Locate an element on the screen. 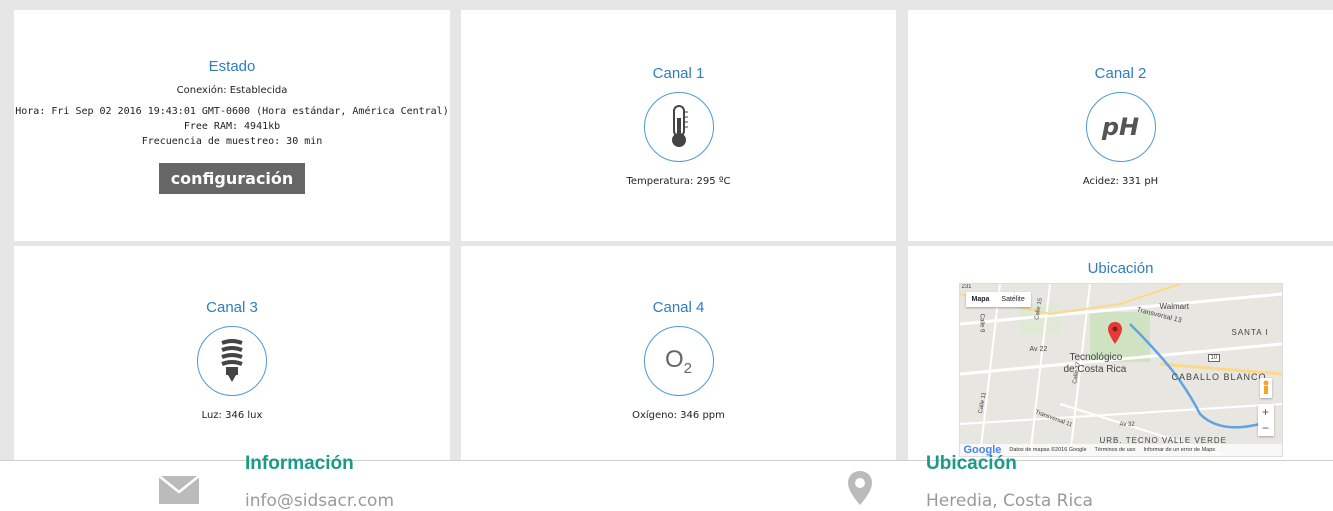 This screenshot has height=511, width=1333. ph-icon: pH is located at coordinates (1120, 126).